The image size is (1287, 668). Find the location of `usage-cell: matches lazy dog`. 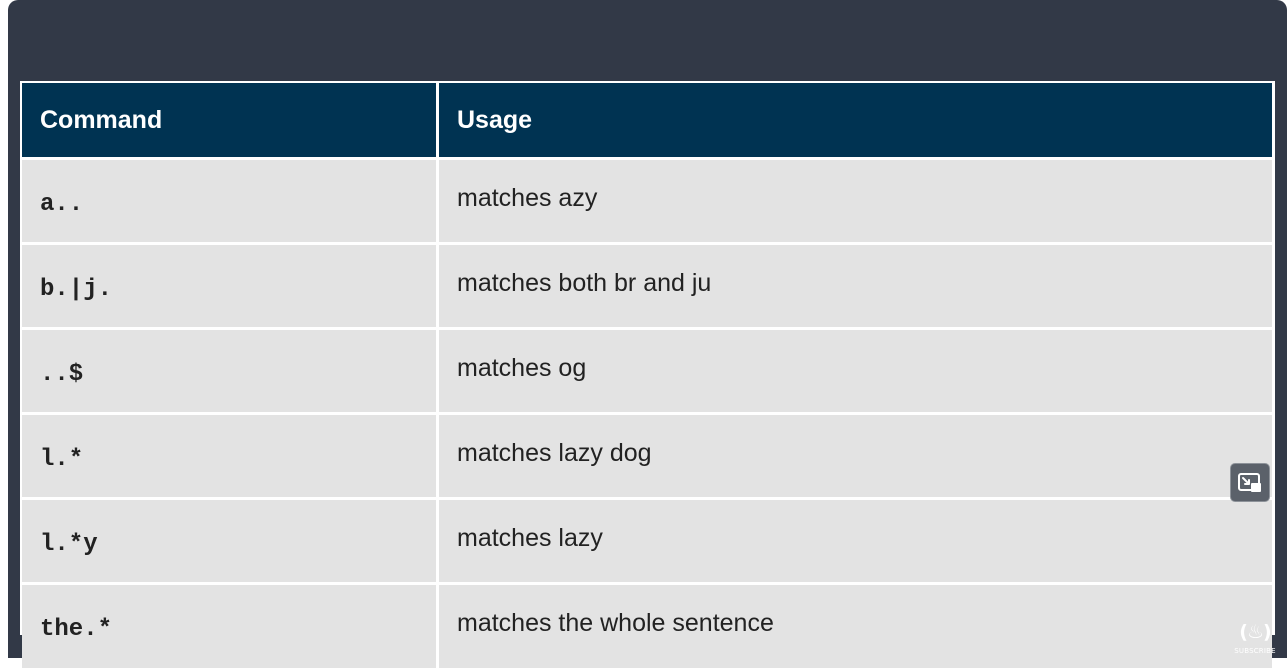

usage-cell: matches lazy dog is located at coordinates (855, 457).